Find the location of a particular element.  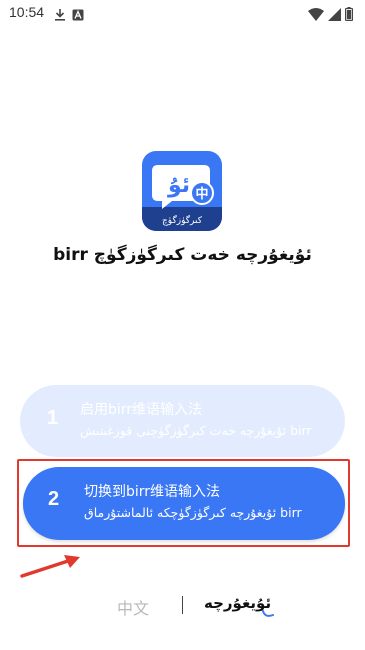

status-bar: 10:54 is located at coordinates (182, 13).